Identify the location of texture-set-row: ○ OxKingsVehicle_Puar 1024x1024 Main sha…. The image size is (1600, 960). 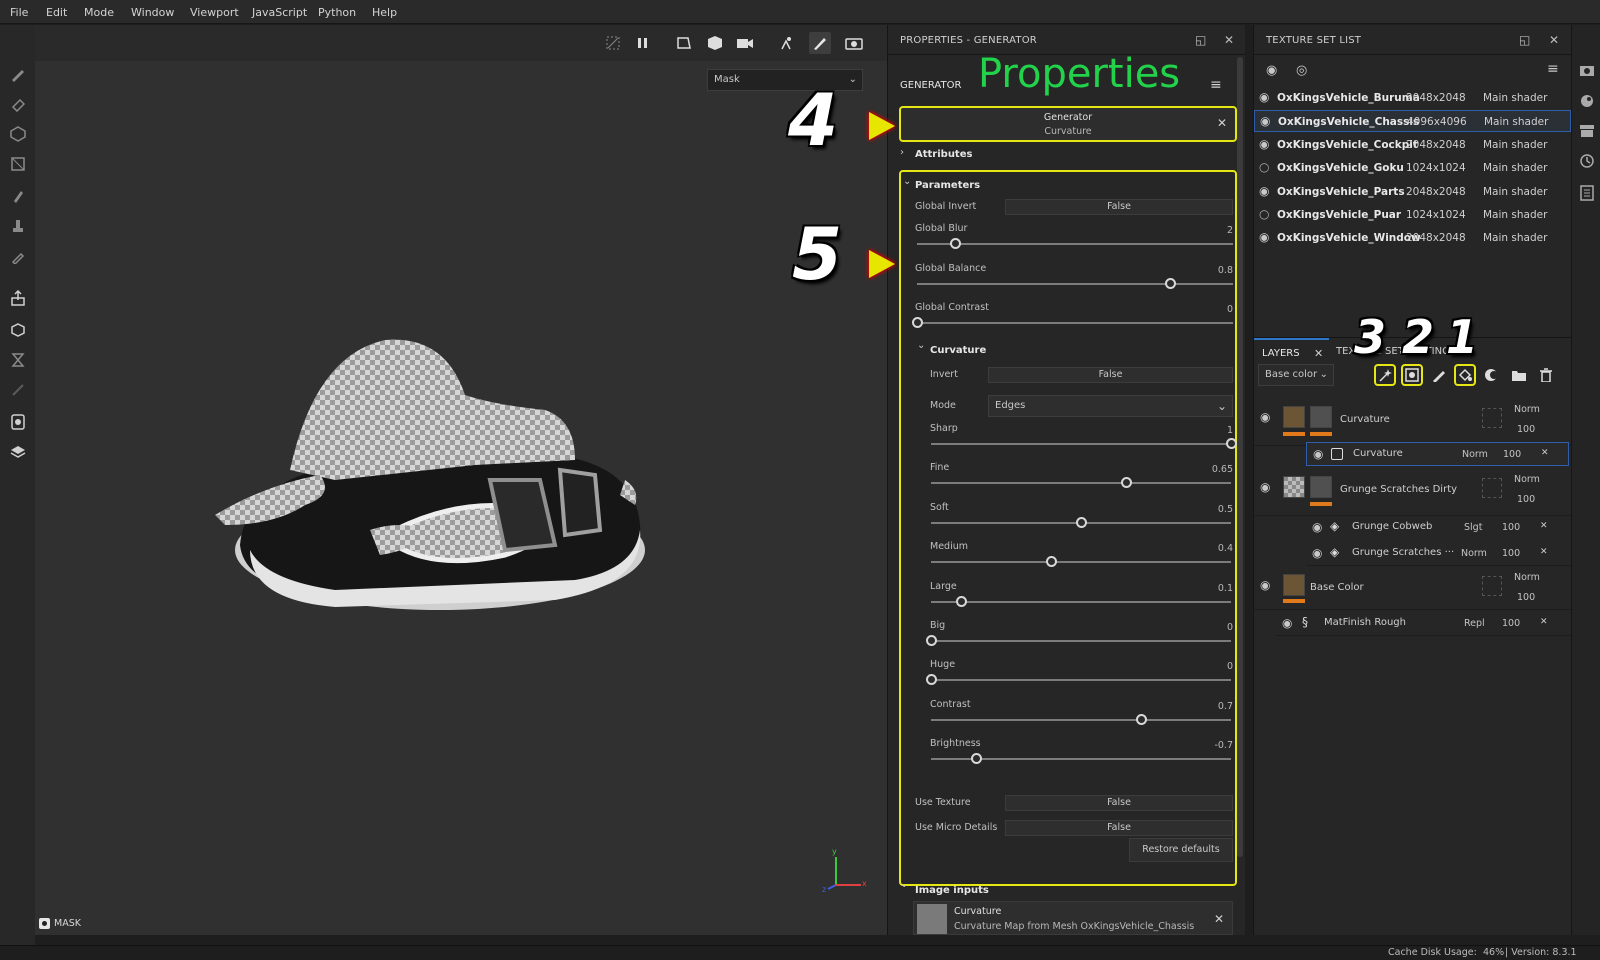
(1412, 215).